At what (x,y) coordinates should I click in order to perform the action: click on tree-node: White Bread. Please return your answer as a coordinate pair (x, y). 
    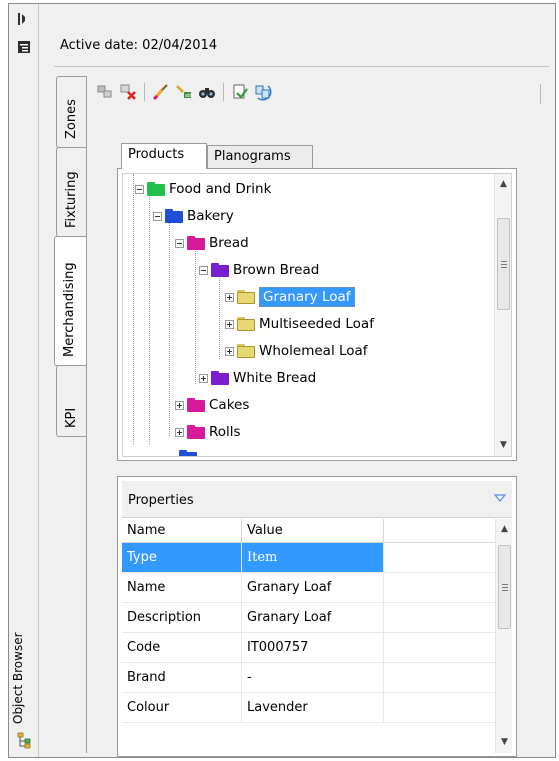
    Looking at the image, I should click on (257, 378).